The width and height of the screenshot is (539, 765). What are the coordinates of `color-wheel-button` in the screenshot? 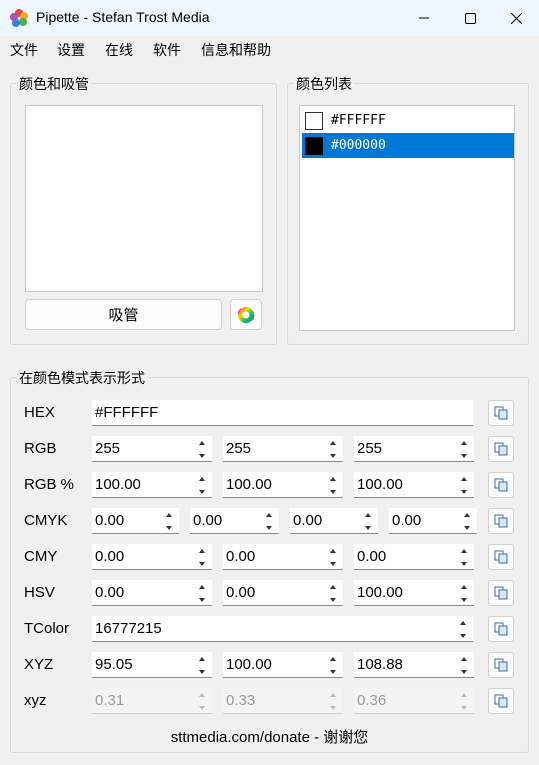 It's located at (246, 314).